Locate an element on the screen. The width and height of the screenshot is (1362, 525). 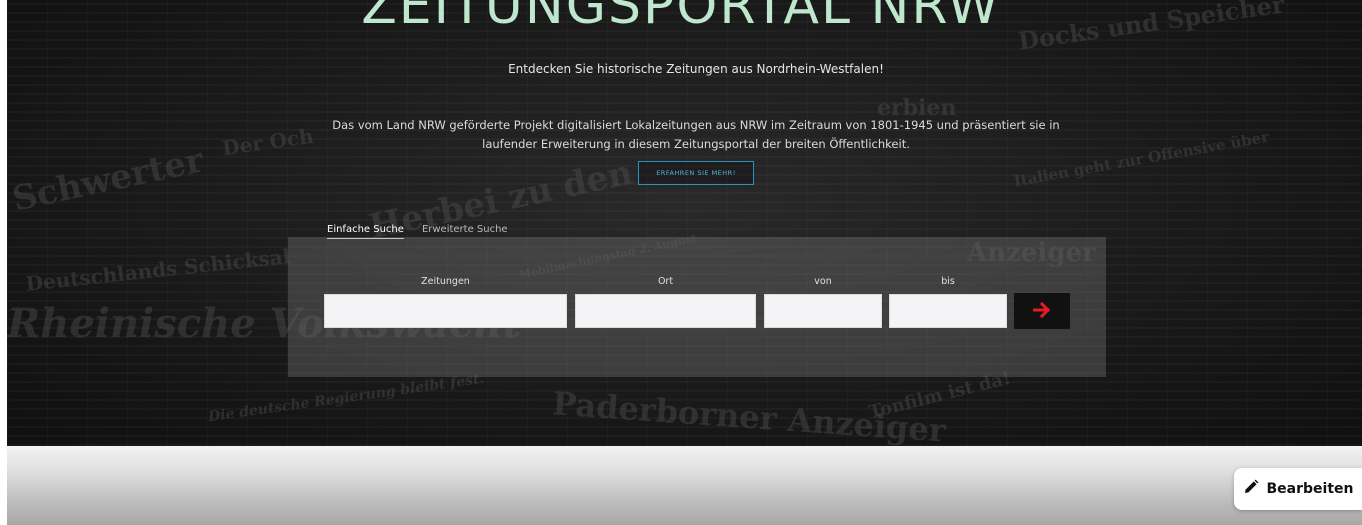
from-year-input is located at coordinates (823, 311).